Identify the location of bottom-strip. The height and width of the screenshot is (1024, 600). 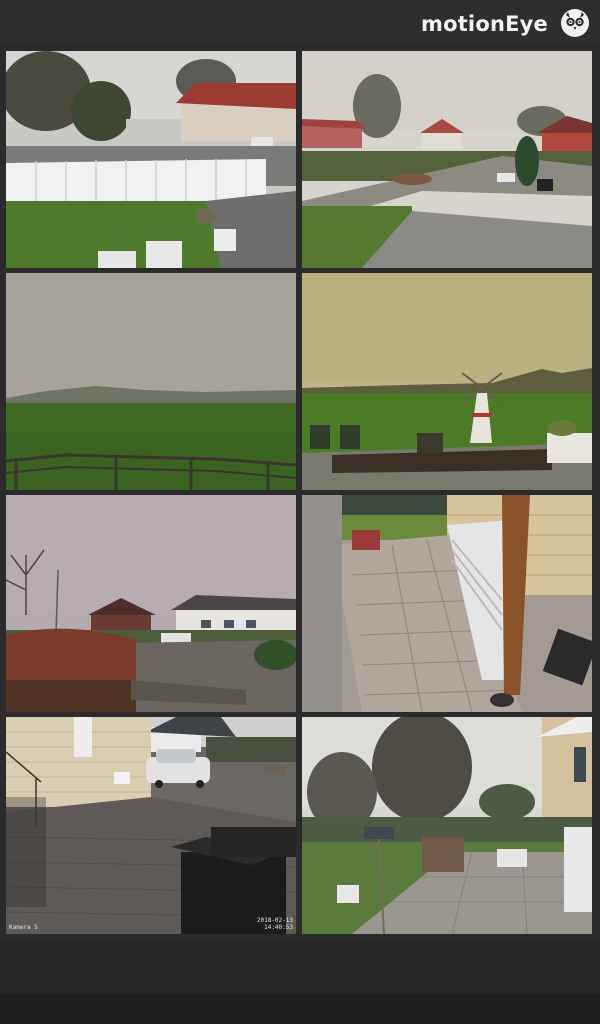
(300, 1009).